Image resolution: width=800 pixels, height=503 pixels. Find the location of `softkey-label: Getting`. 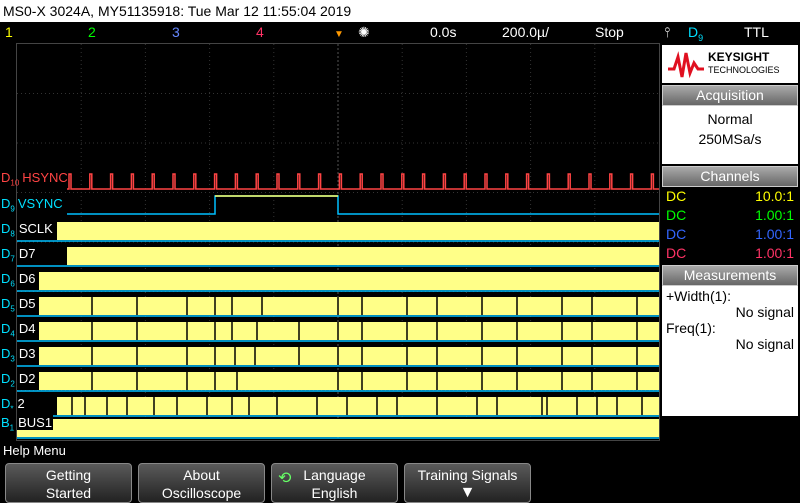

softkey-label: Getting is located at coordinates (68, 475).